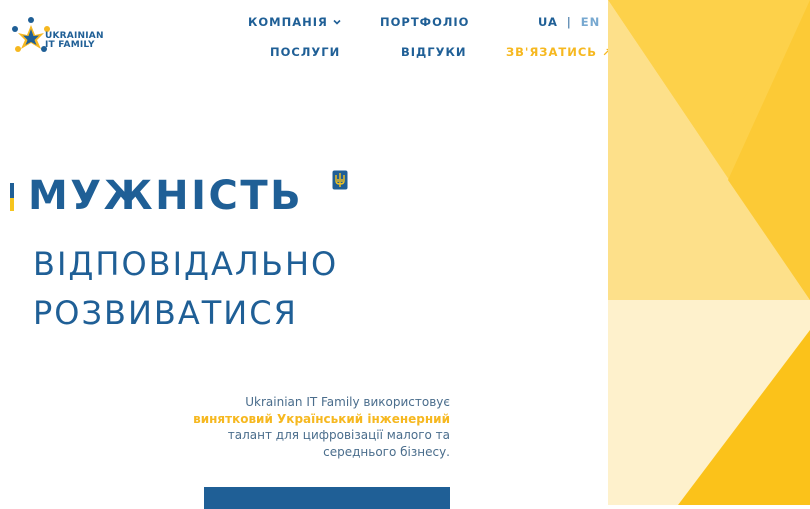 The image size is (810, 509). What do you see at coordinates (70, 45) in the screenshot?
I see `logo-text-line2: IT FAMILY` at bounding box center [70, 45].